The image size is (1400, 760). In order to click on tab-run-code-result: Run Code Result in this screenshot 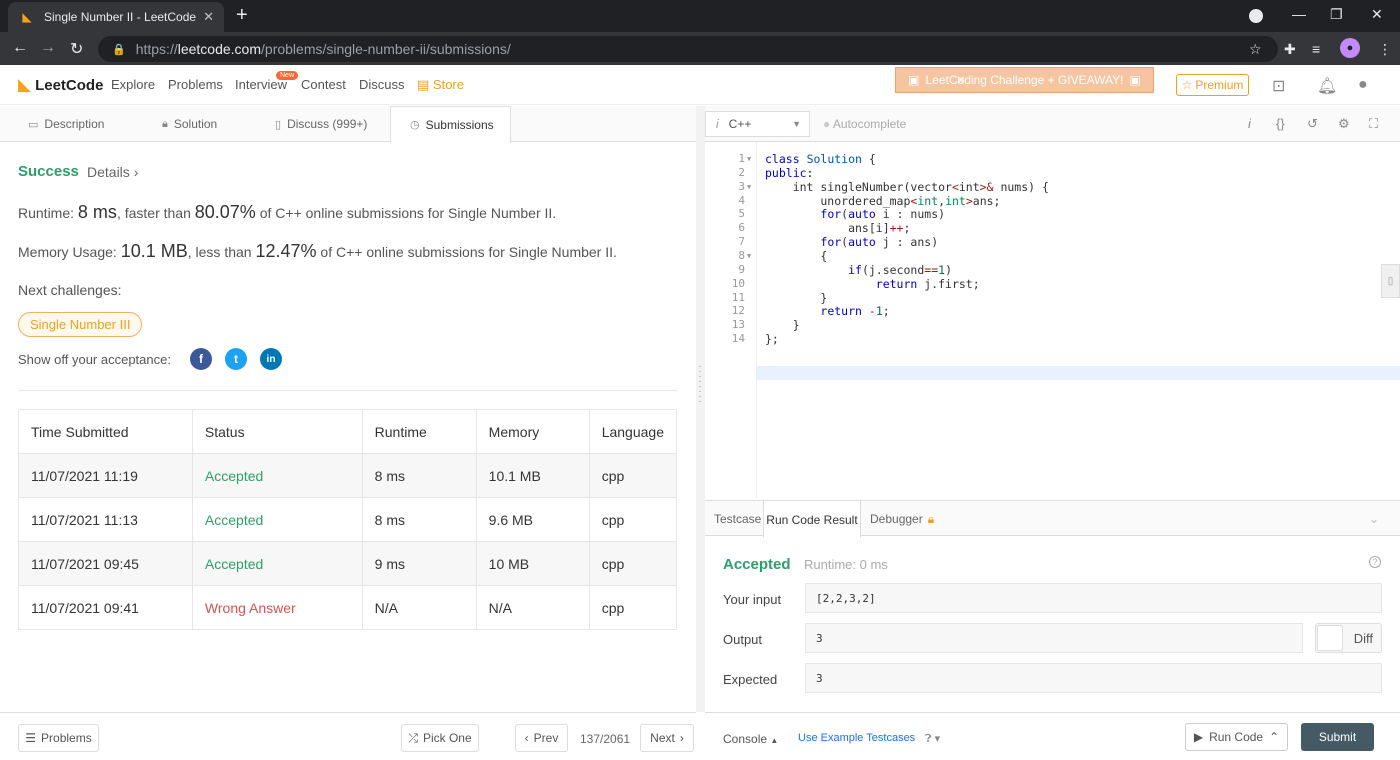, I will do `click(812, 519)`.